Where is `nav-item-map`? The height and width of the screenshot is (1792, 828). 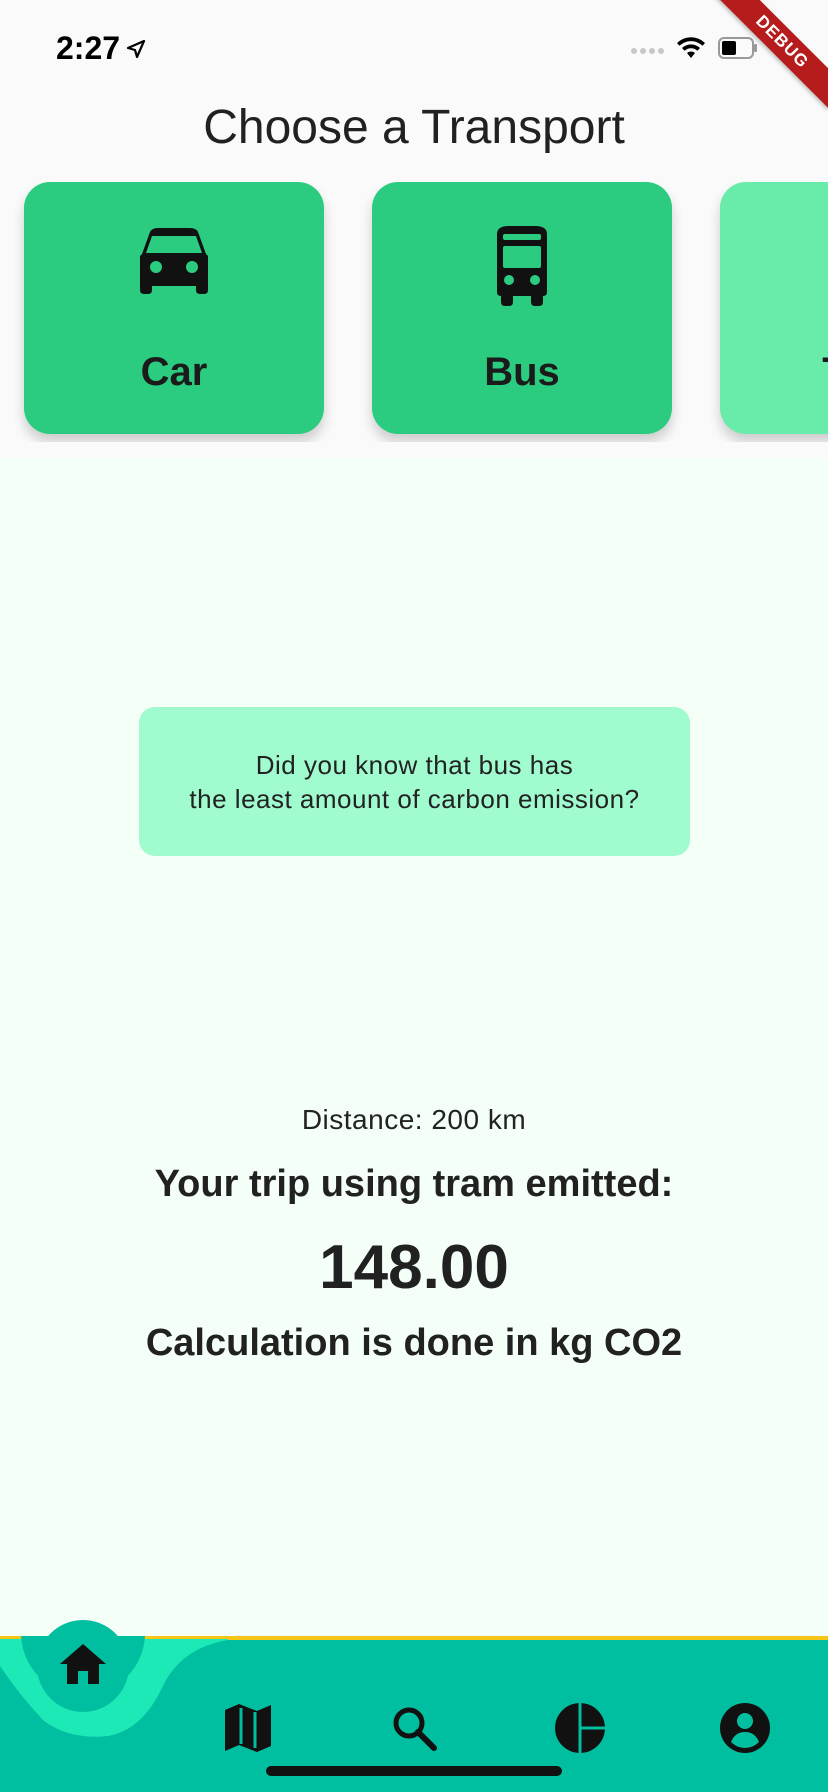
nav-item-map is located at coordinates (248, 1730).